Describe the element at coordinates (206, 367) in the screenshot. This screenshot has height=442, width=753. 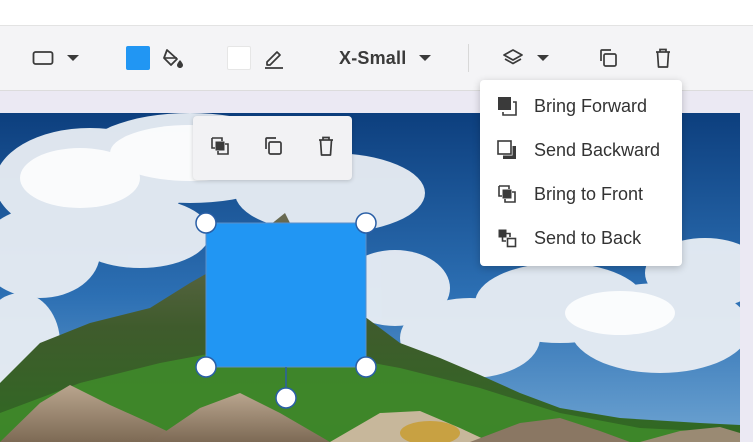
I see `resize-handle-bottom-left` at that location.